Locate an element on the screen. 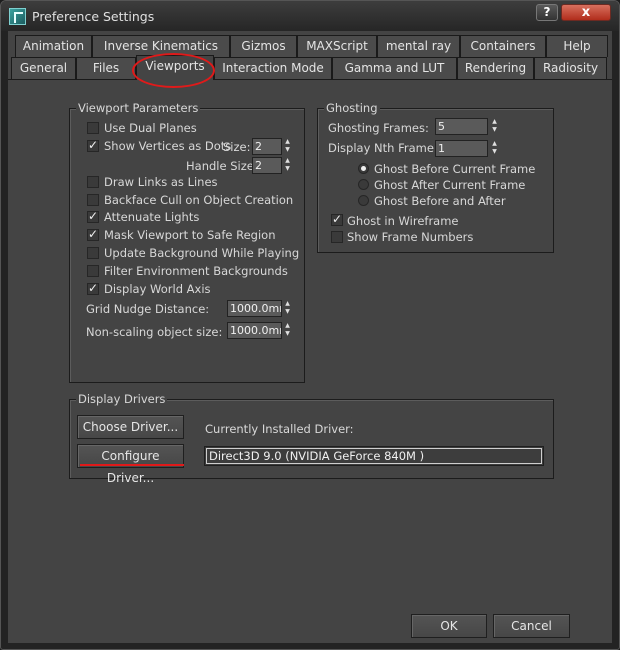 The image size is (620, 650). installed-driver-value: Direct3D 9.0 (NVIDIA GeForce 840M ) is located at coordinates (374, 456).